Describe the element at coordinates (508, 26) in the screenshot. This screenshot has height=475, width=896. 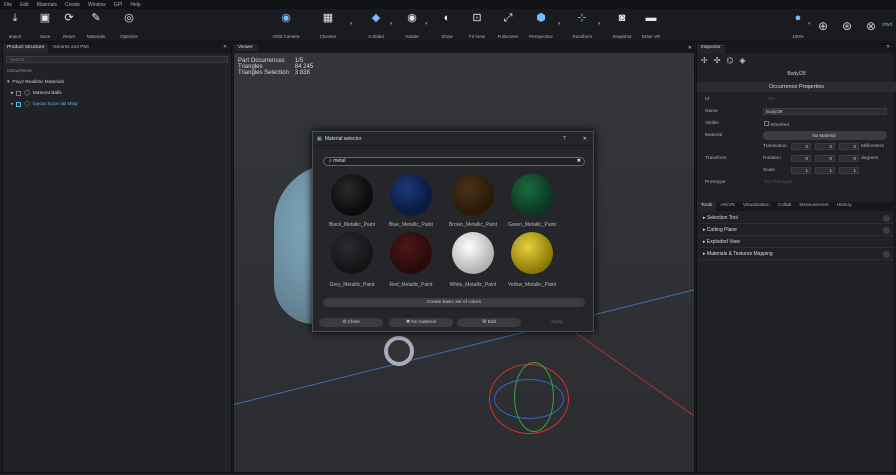
I see `fullscreen-button: ⤢ Fullscreen` at that location.